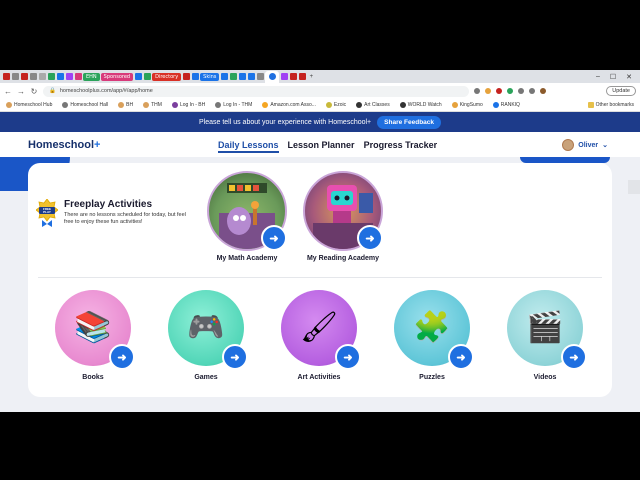  I want to click on badge-text: FREE PLAY, so click(46, 210).